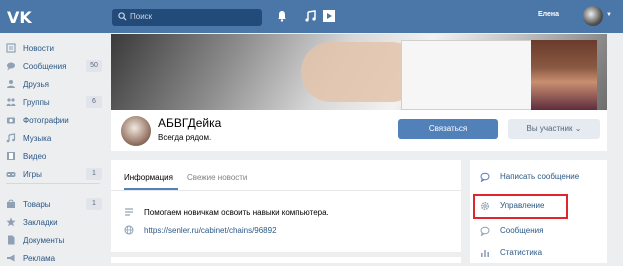  What do you see at coordinates (609, 15) in the screenshot?
I see `chevron-down-icon: ▼` at bounding box center [609, 15].